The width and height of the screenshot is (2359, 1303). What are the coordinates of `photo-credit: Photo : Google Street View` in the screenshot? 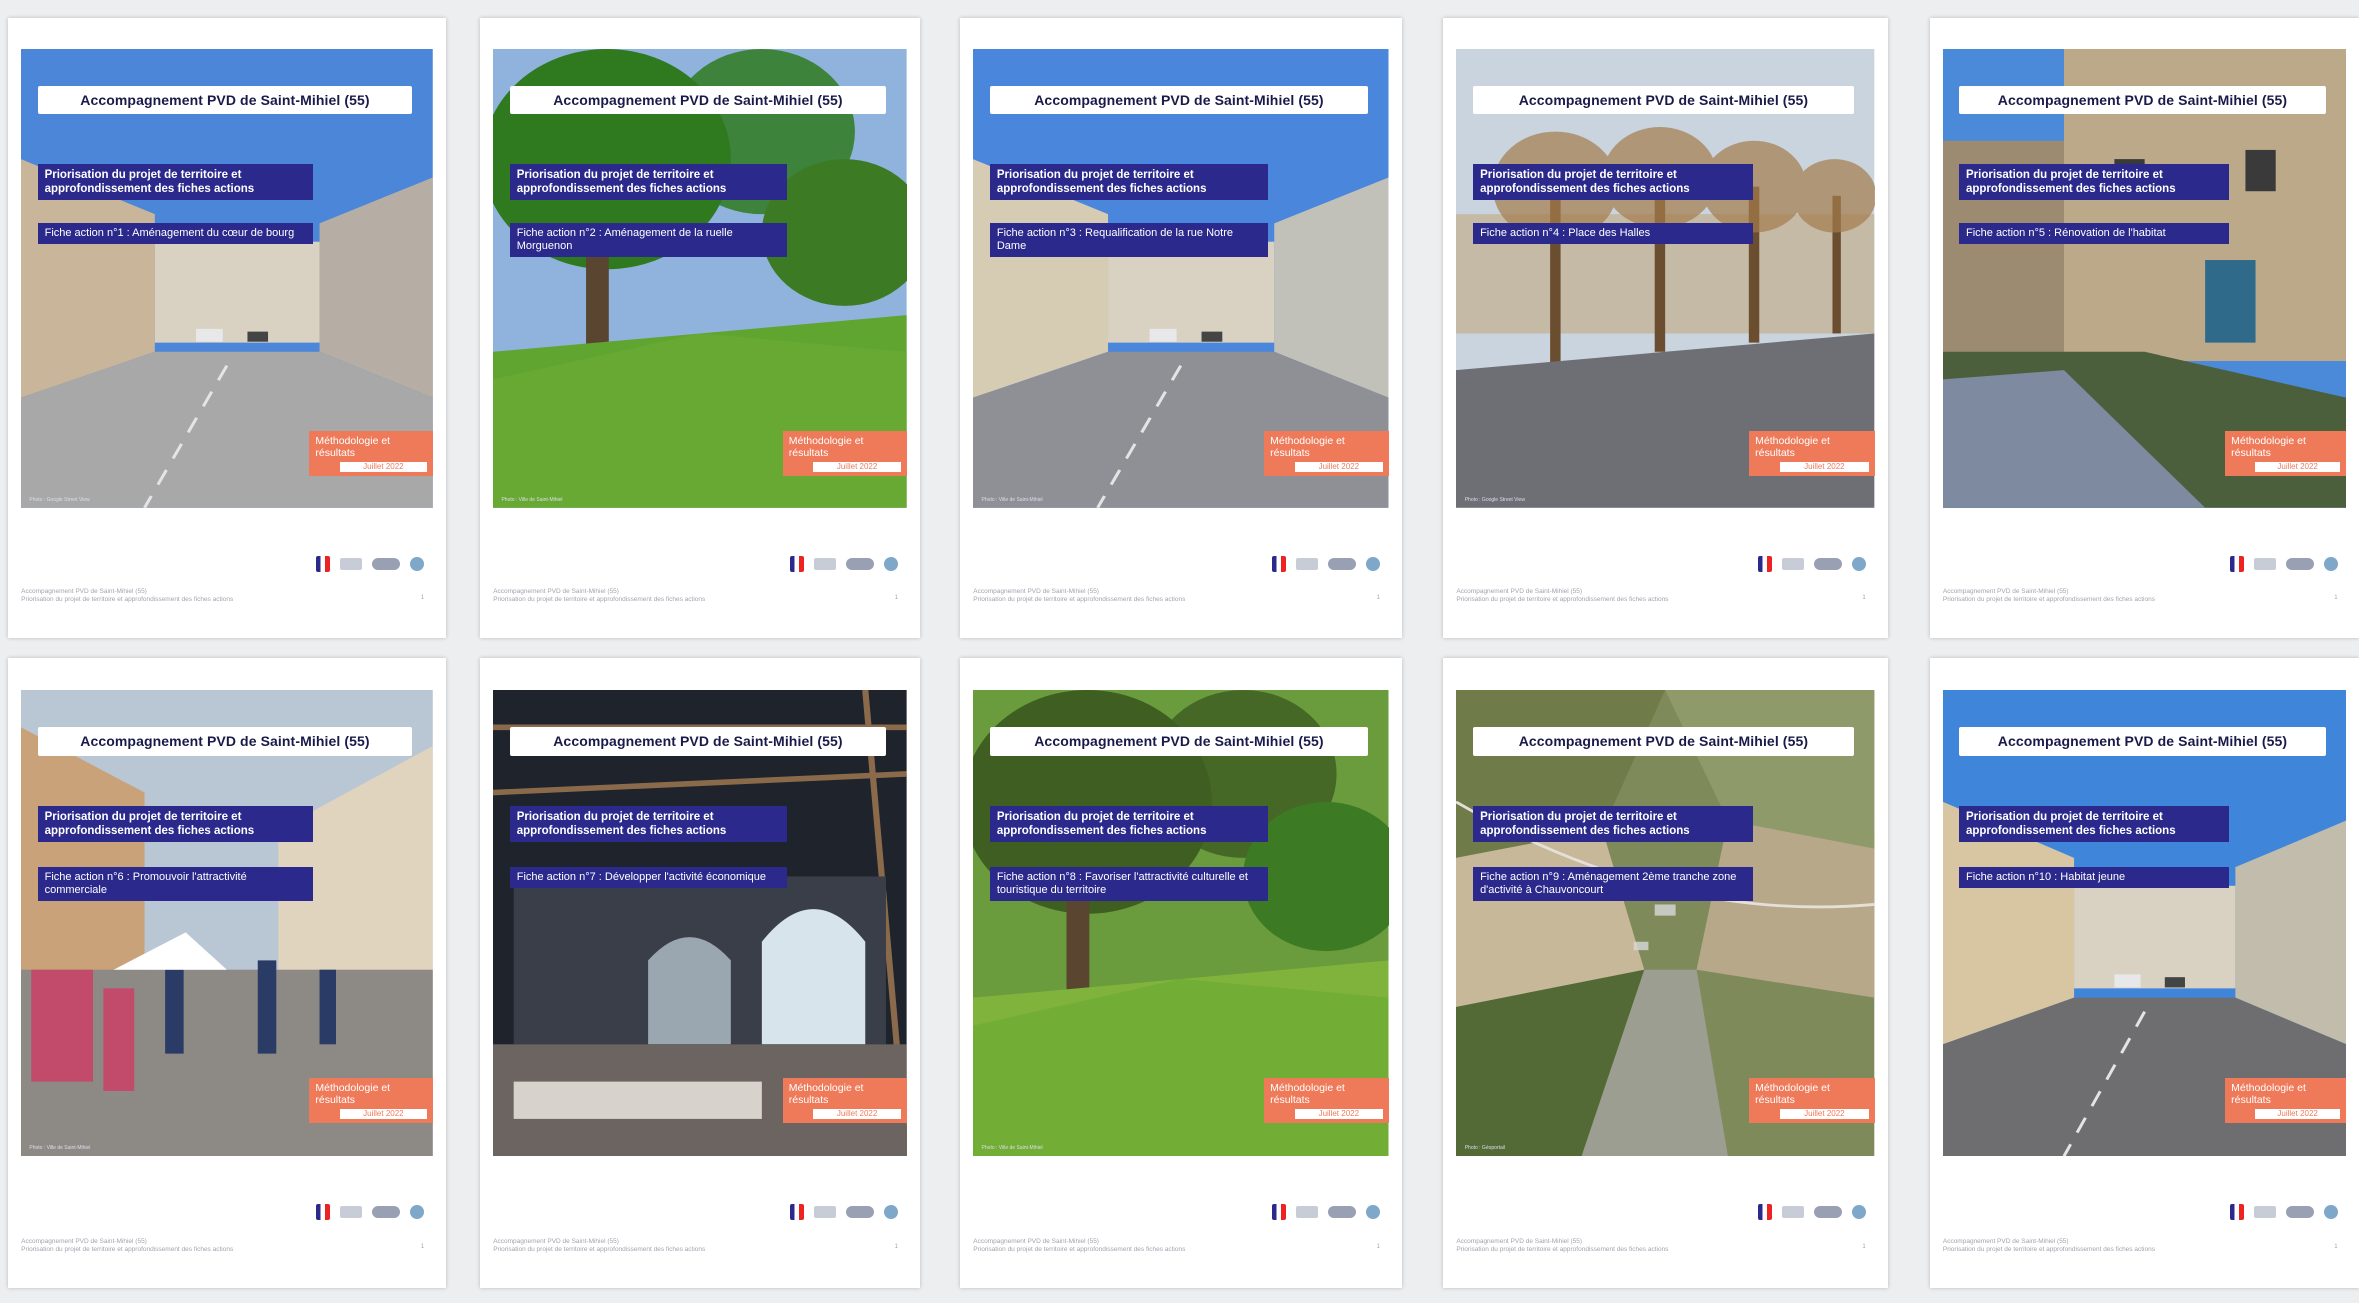 It's located at (1494, 500).